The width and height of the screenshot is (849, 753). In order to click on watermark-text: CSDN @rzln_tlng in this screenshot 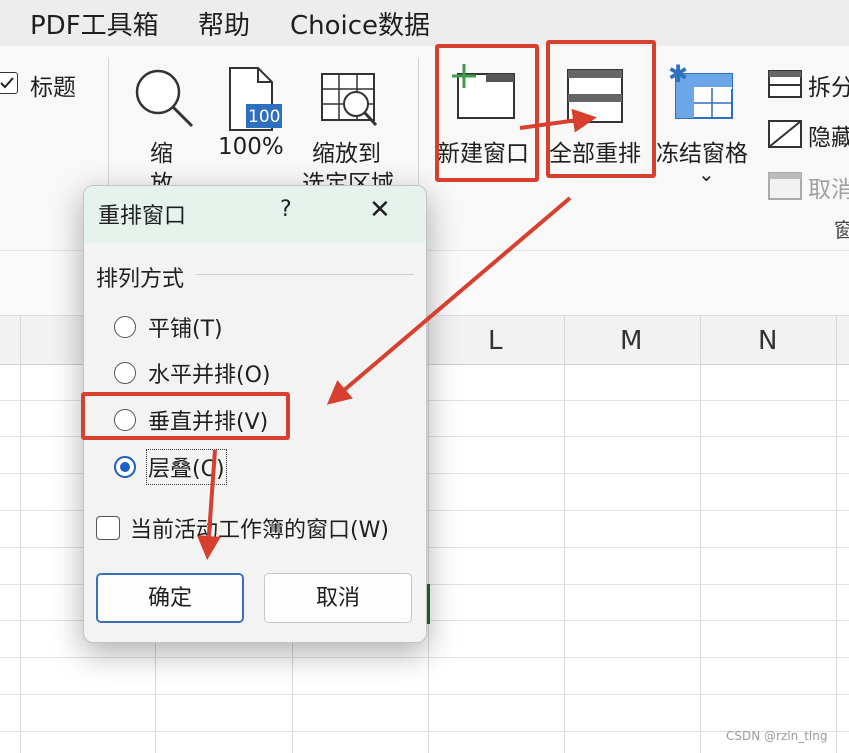, I will do `click(777, 736)`.